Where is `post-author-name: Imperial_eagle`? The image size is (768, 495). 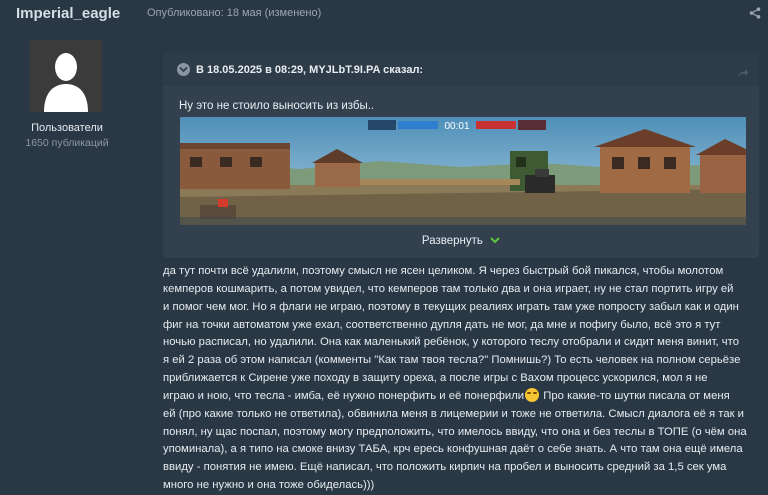
post-author-name: Imperial_eagle is located at coordinates (68, 13).